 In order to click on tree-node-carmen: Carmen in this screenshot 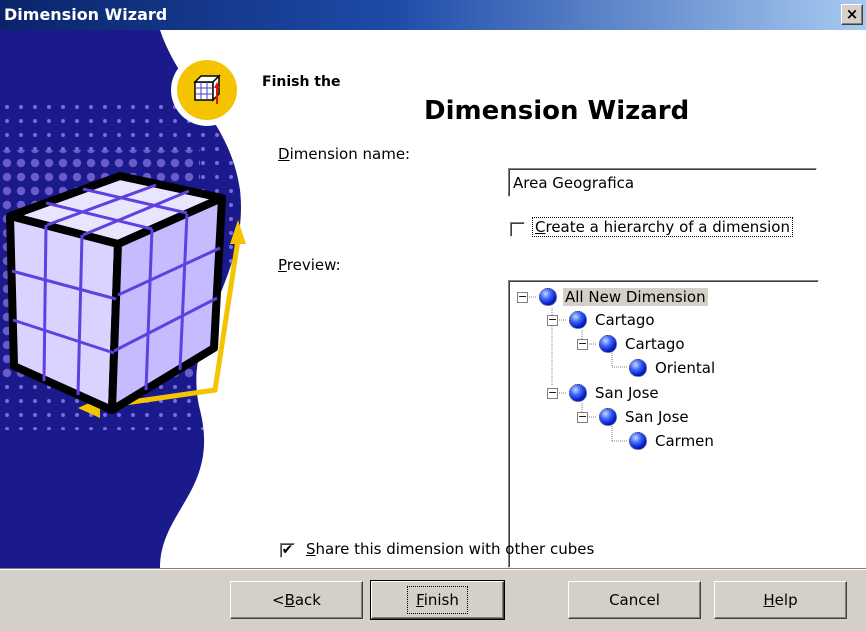, I will do `click(672, 441)`.